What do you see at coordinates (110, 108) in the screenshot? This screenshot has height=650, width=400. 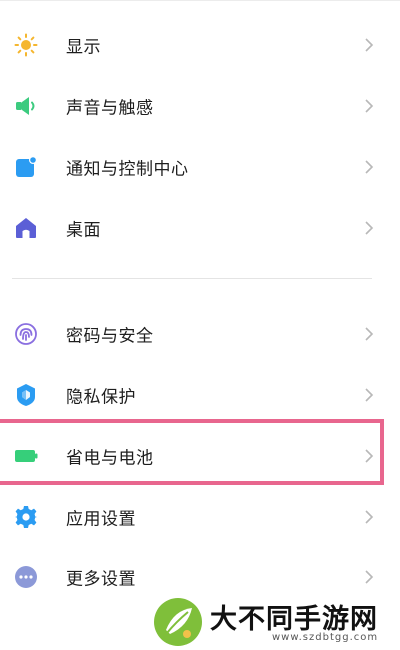 I see `settings-item-label: 声音与触感` at bounding box center [110, 108].